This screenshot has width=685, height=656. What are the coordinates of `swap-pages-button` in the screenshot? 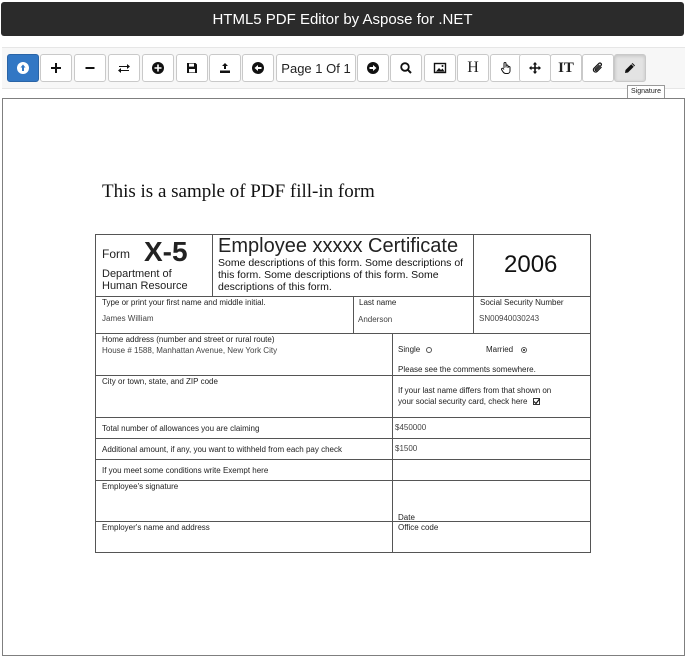 It's located at (124, 68).